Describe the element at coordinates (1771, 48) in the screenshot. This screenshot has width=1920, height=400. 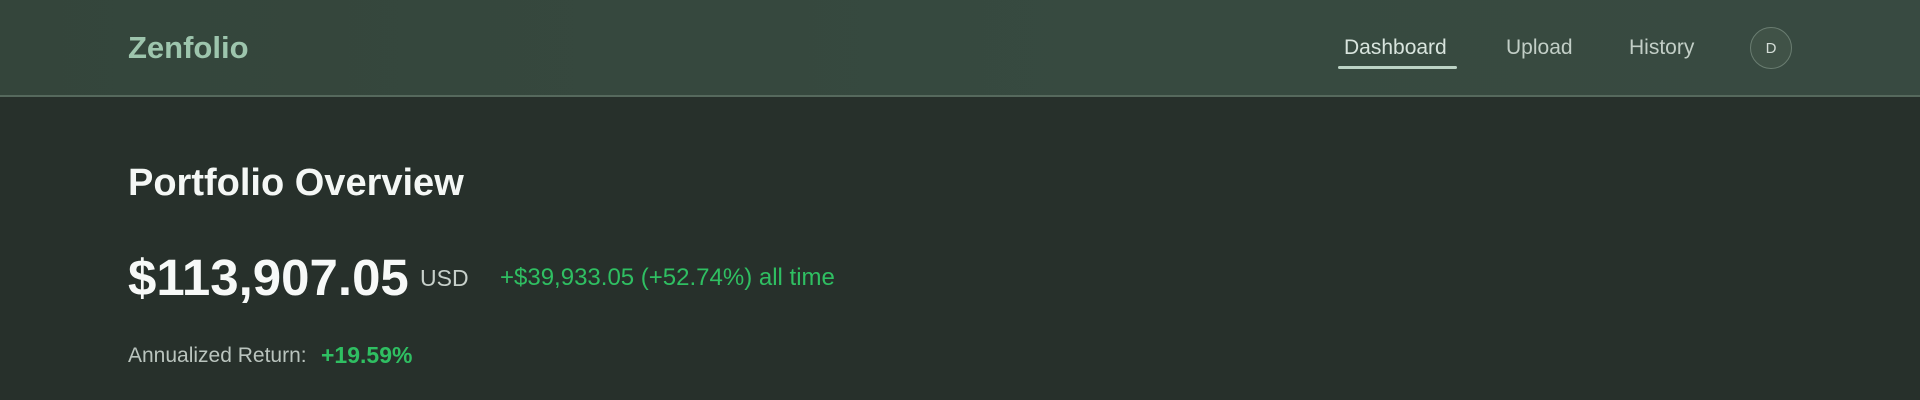
I see `user-avatar: D` at that location.